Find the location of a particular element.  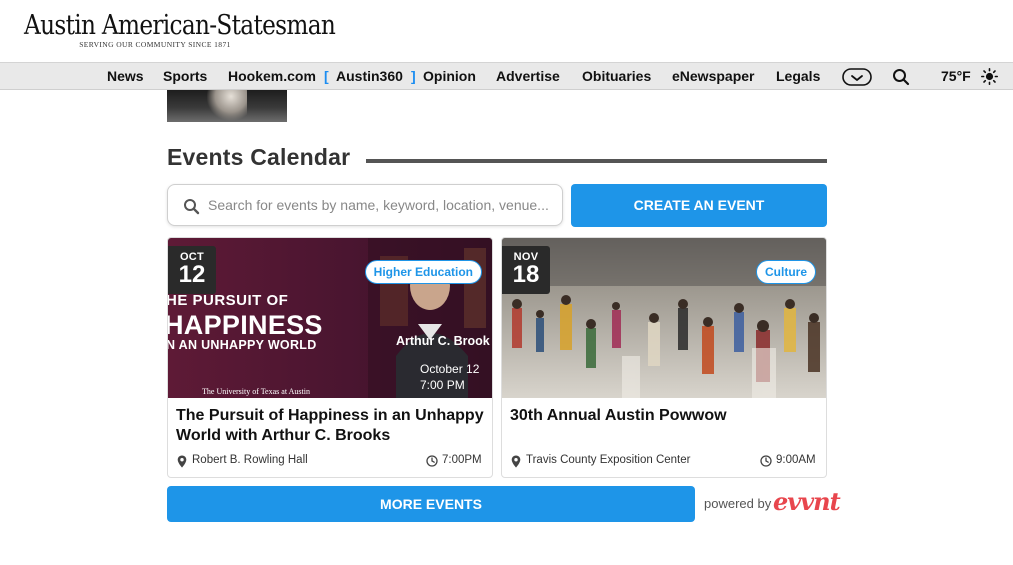

nav-obituaries: Obituaries is located at coordinates (616, 76).